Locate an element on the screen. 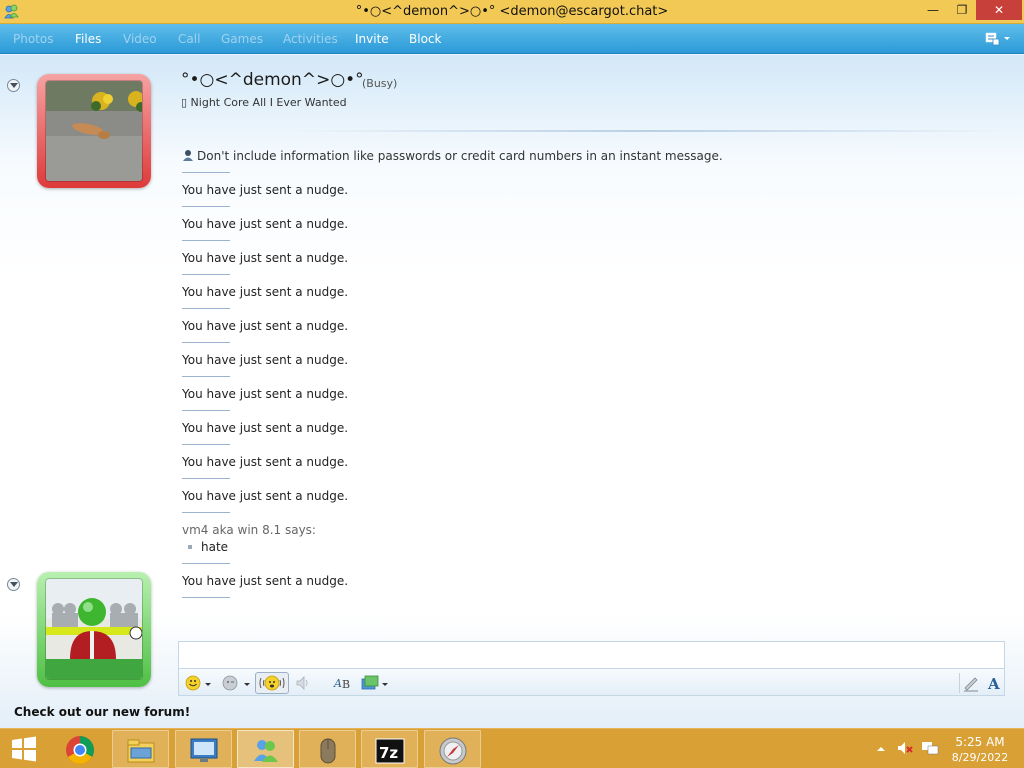 This screenshot has height=768, width=1024. input-toolbar: A B A is located at coordinates (591, 682).